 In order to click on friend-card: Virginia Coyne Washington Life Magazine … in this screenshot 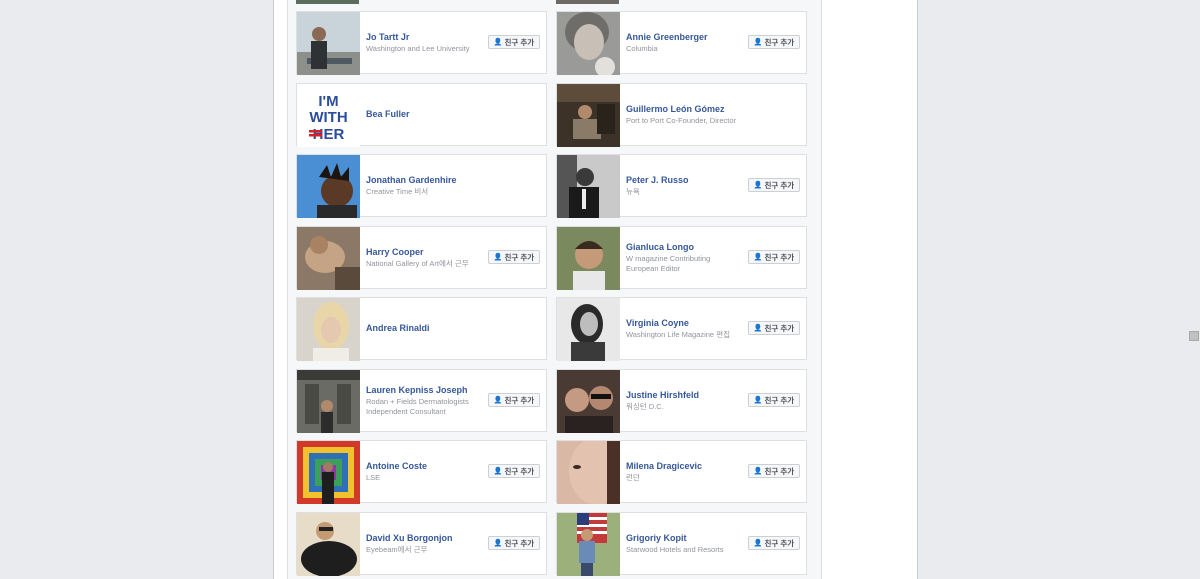, I will do `click(681, 329)`.